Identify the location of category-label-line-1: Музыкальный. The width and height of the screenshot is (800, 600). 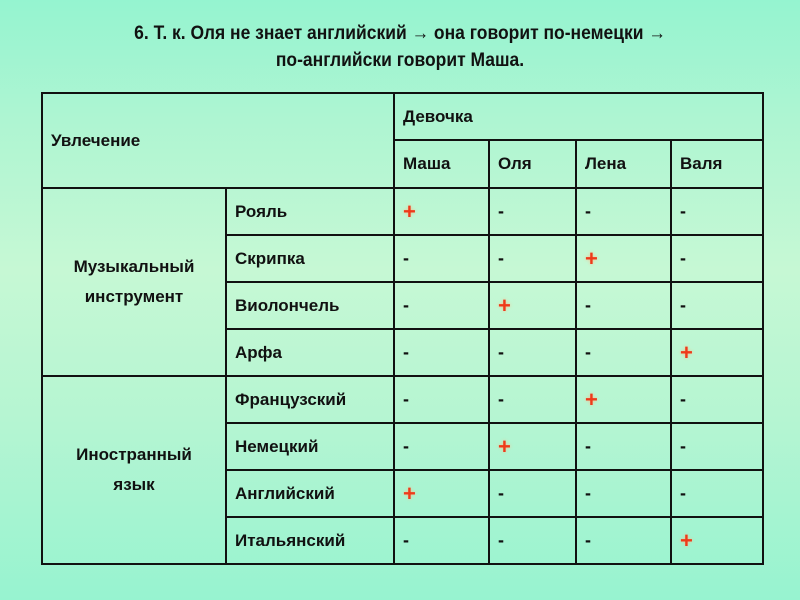
(134, 266).